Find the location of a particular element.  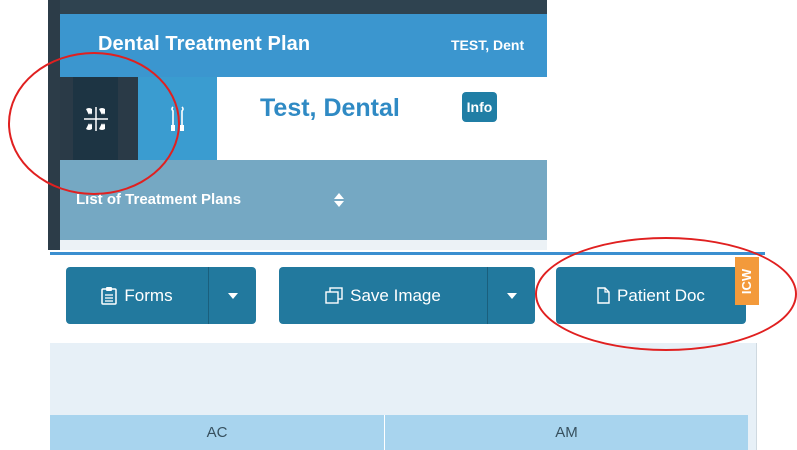

icw-tag-label: ICW is located at coordinates (747, 281).